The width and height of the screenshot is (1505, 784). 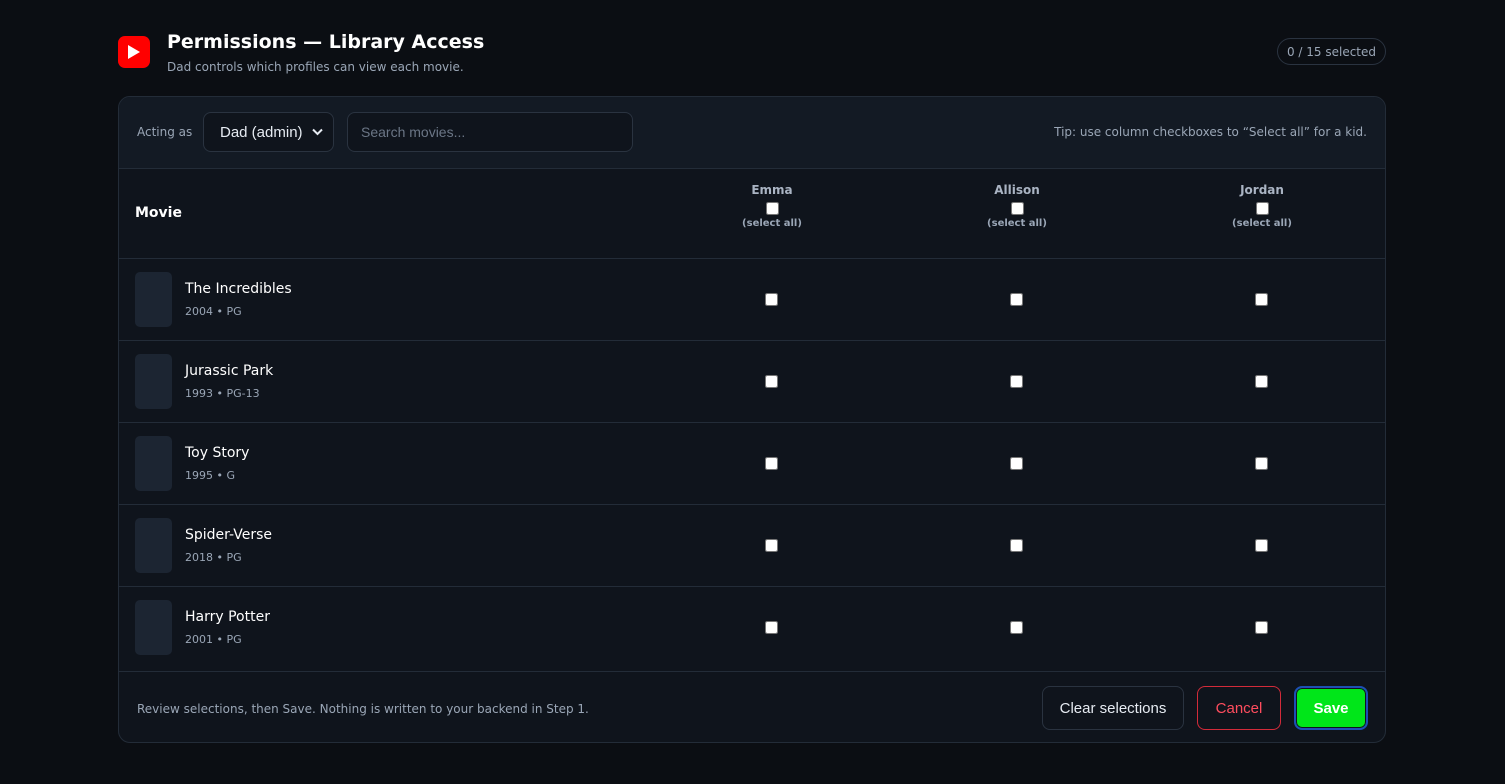 I want to click on page-title: Permissions — Library Access, so click(x=326, y=42).